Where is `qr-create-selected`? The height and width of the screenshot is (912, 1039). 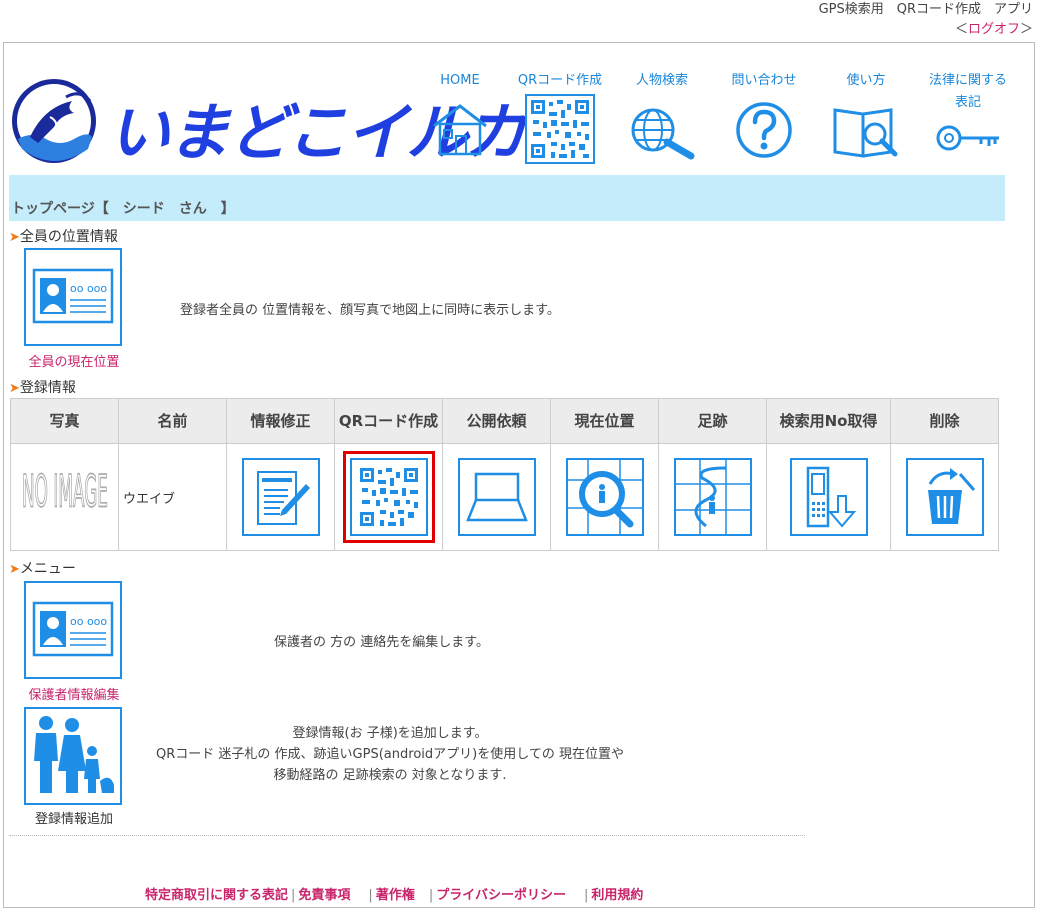 qr-create-selected is located at coordinates (388, 497).